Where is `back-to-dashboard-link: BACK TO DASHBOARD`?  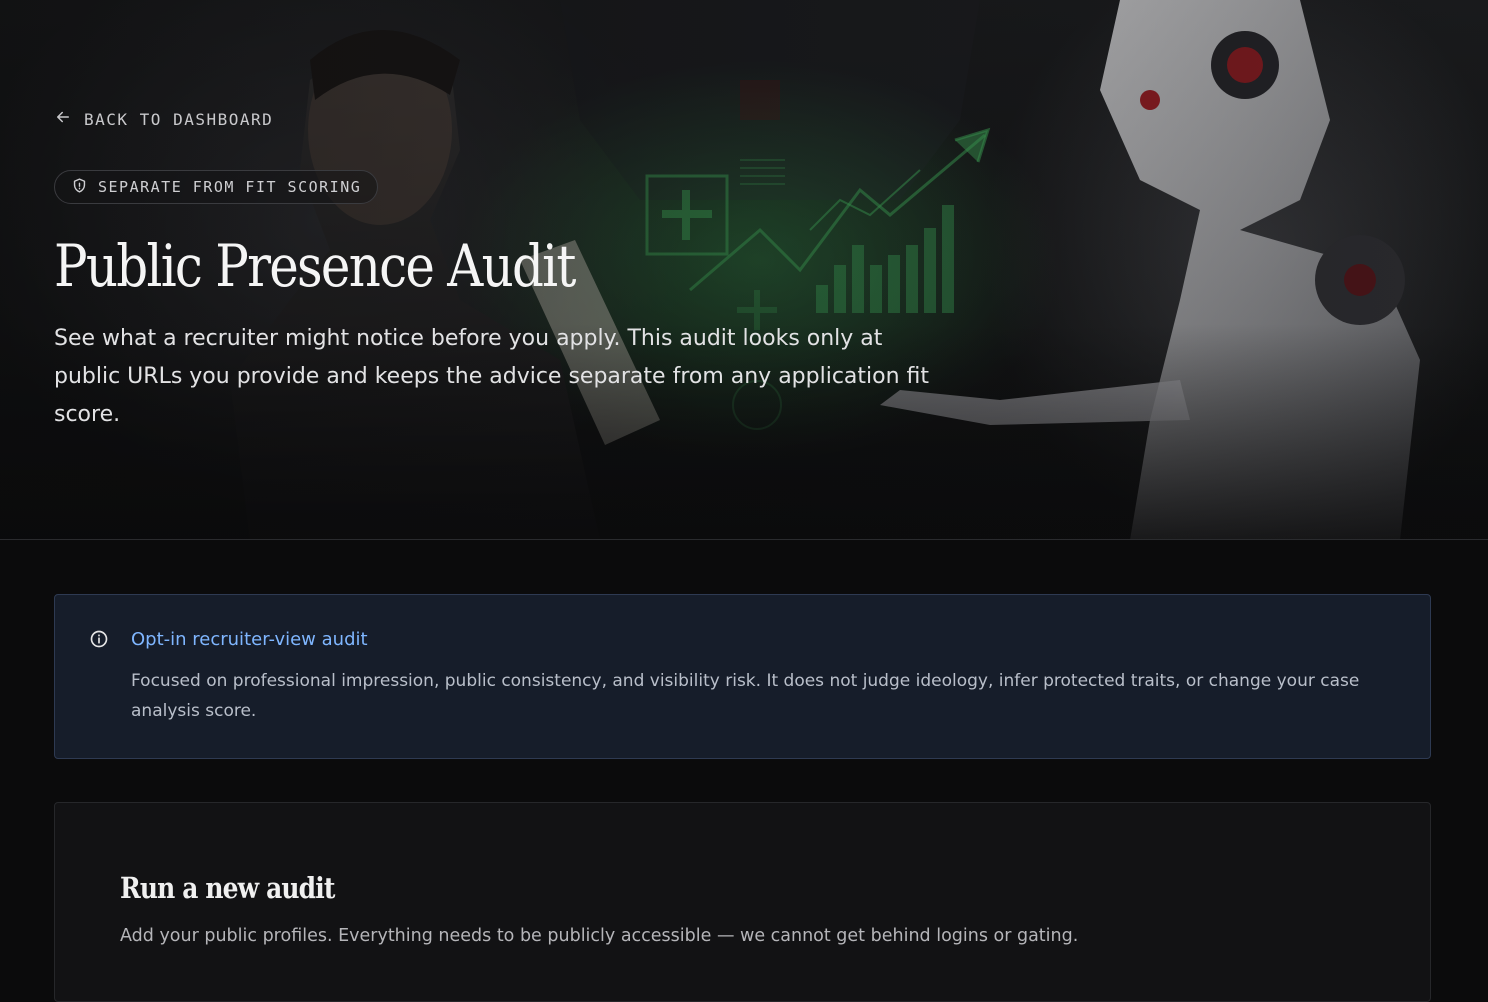 back-to-dashboard-link: BACK TO DASHBOARD is located at coordinates (163, 119).